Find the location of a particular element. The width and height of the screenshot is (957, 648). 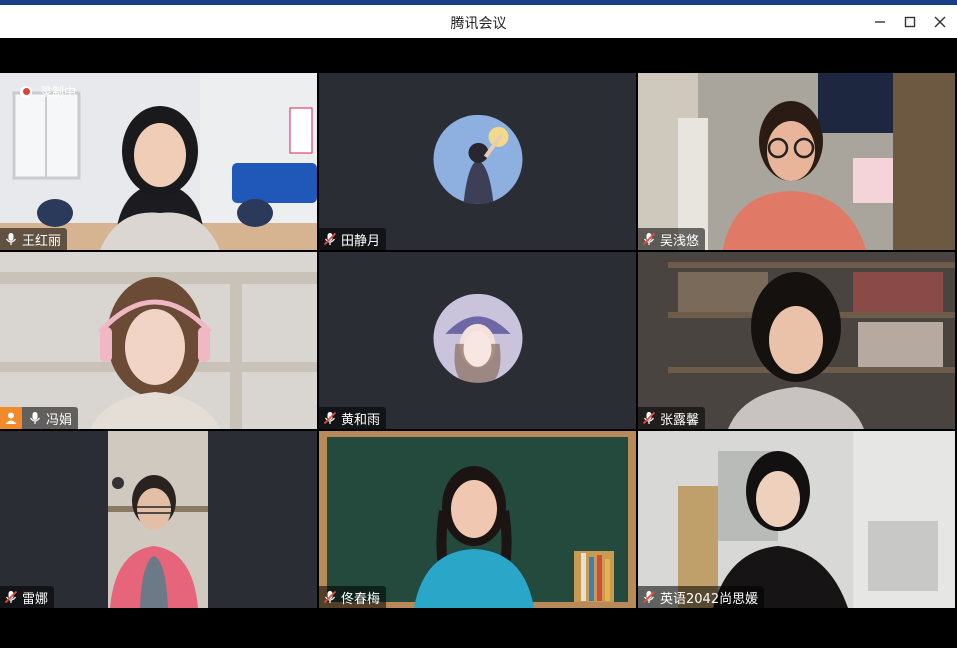

close-icon is located at coordinates (940, 22).